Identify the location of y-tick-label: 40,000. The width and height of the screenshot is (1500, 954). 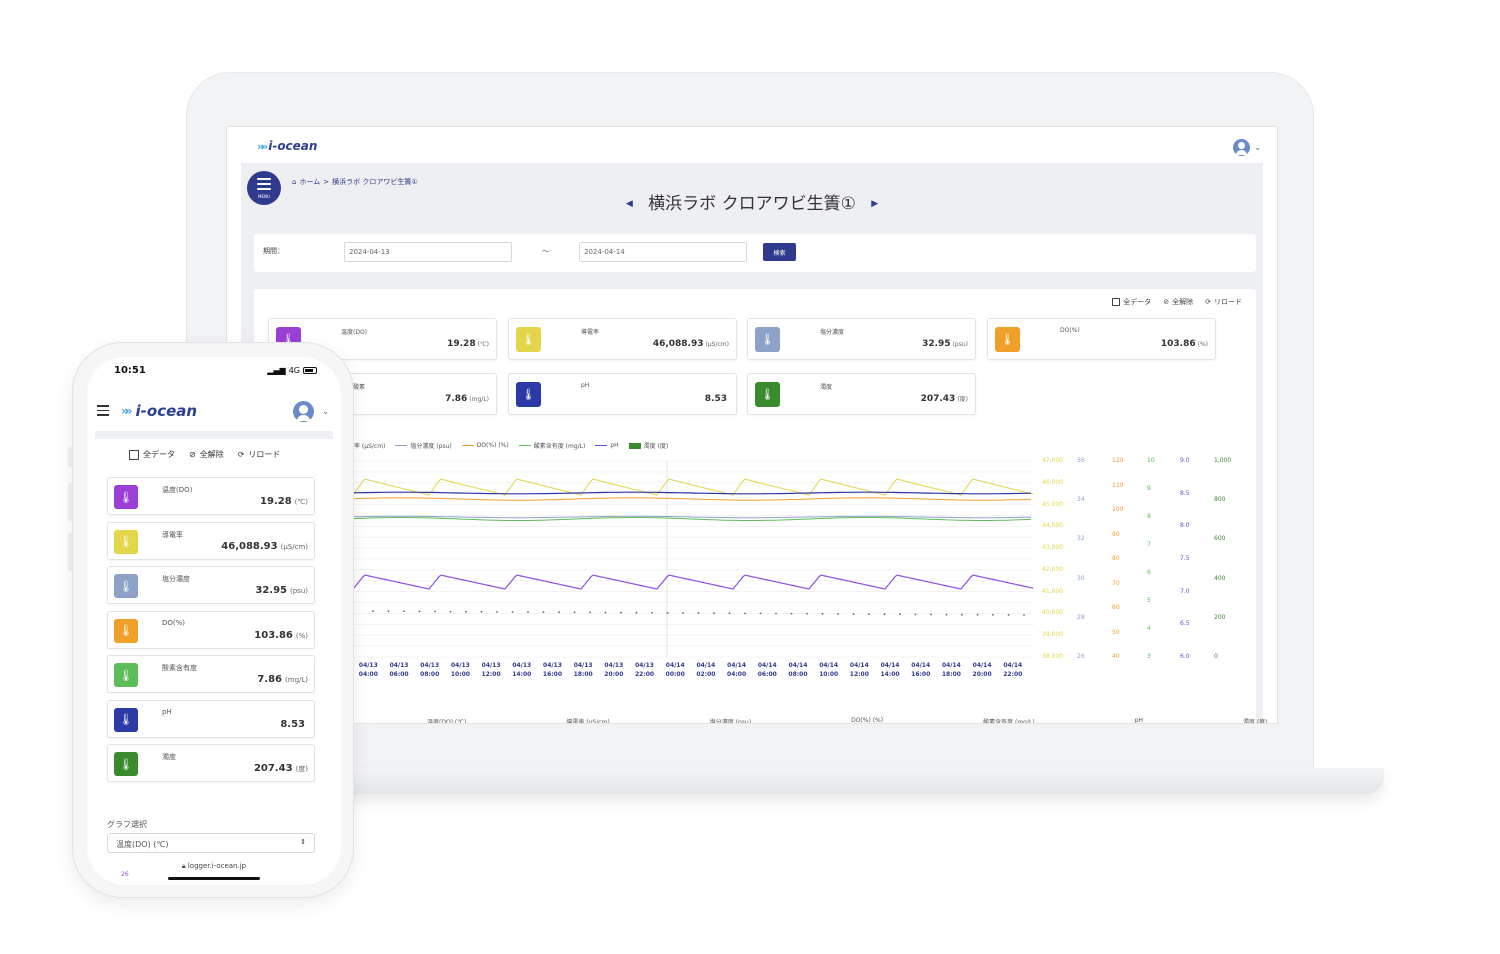
(1052, 613).